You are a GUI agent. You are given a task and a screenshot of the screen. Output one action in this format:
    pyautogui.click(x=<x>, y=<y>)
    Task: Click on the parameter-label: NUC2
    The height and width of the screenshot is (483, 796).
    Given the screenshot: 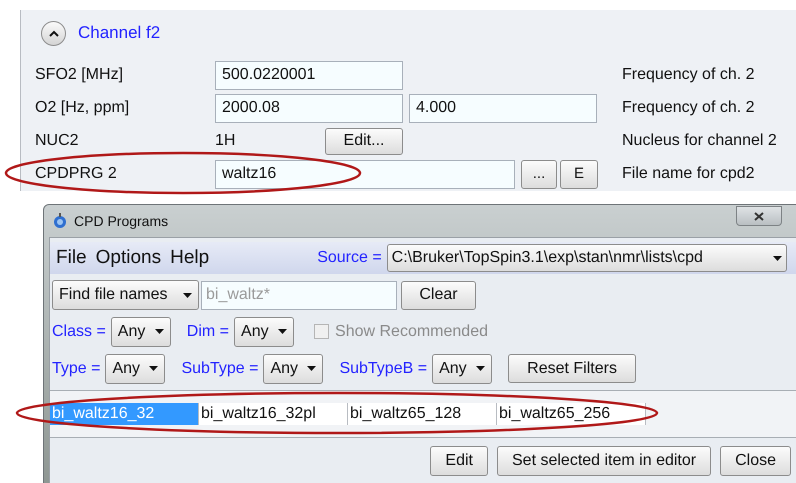 What is the action you would take?
    pyautogui.click(x=57, y=141)
    